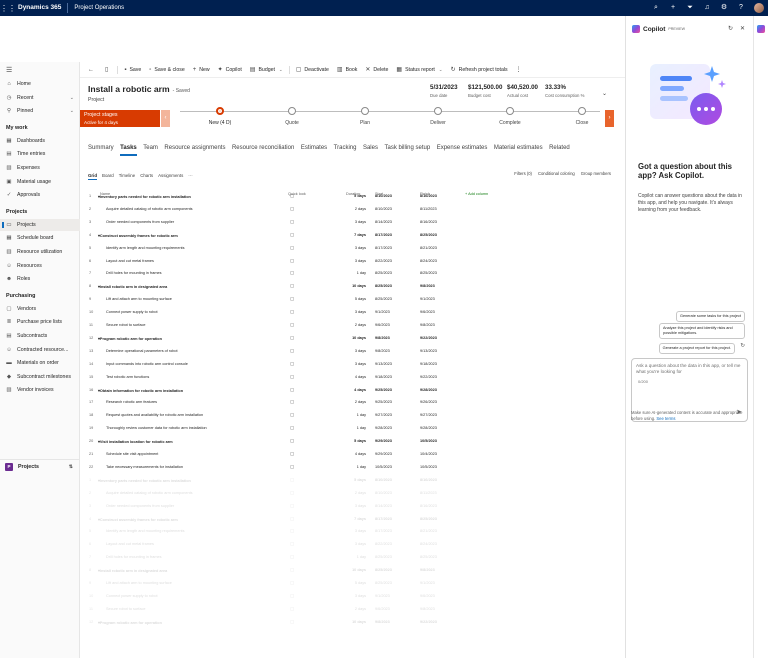 This screenshot has height=658, width=768. Describe the element at coordinates (120, 118) in the screenshot. I see `active-stage-box: Project stages Active for 4 days` at that location.